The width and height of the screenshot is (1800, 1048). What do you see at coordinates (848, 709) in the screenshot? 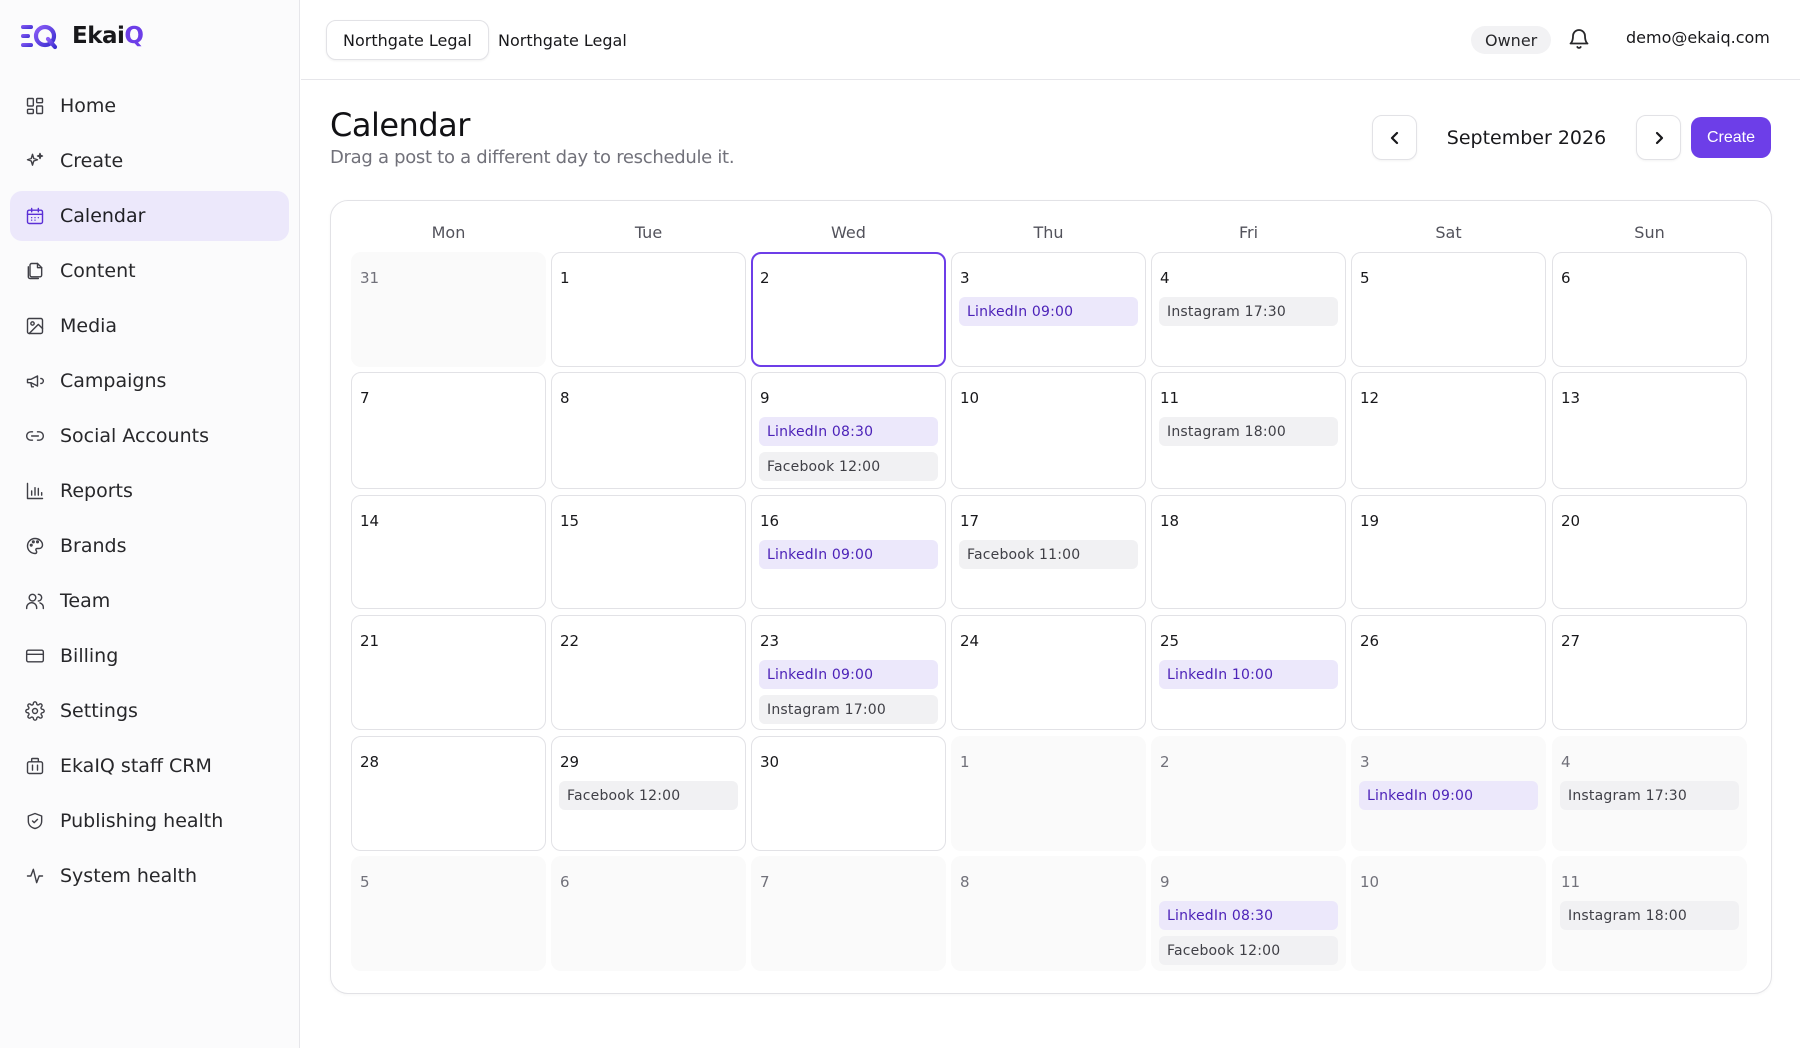
I see `scheduled-post-instagram: Instagram 17:00` at bounding box center [848, 709].